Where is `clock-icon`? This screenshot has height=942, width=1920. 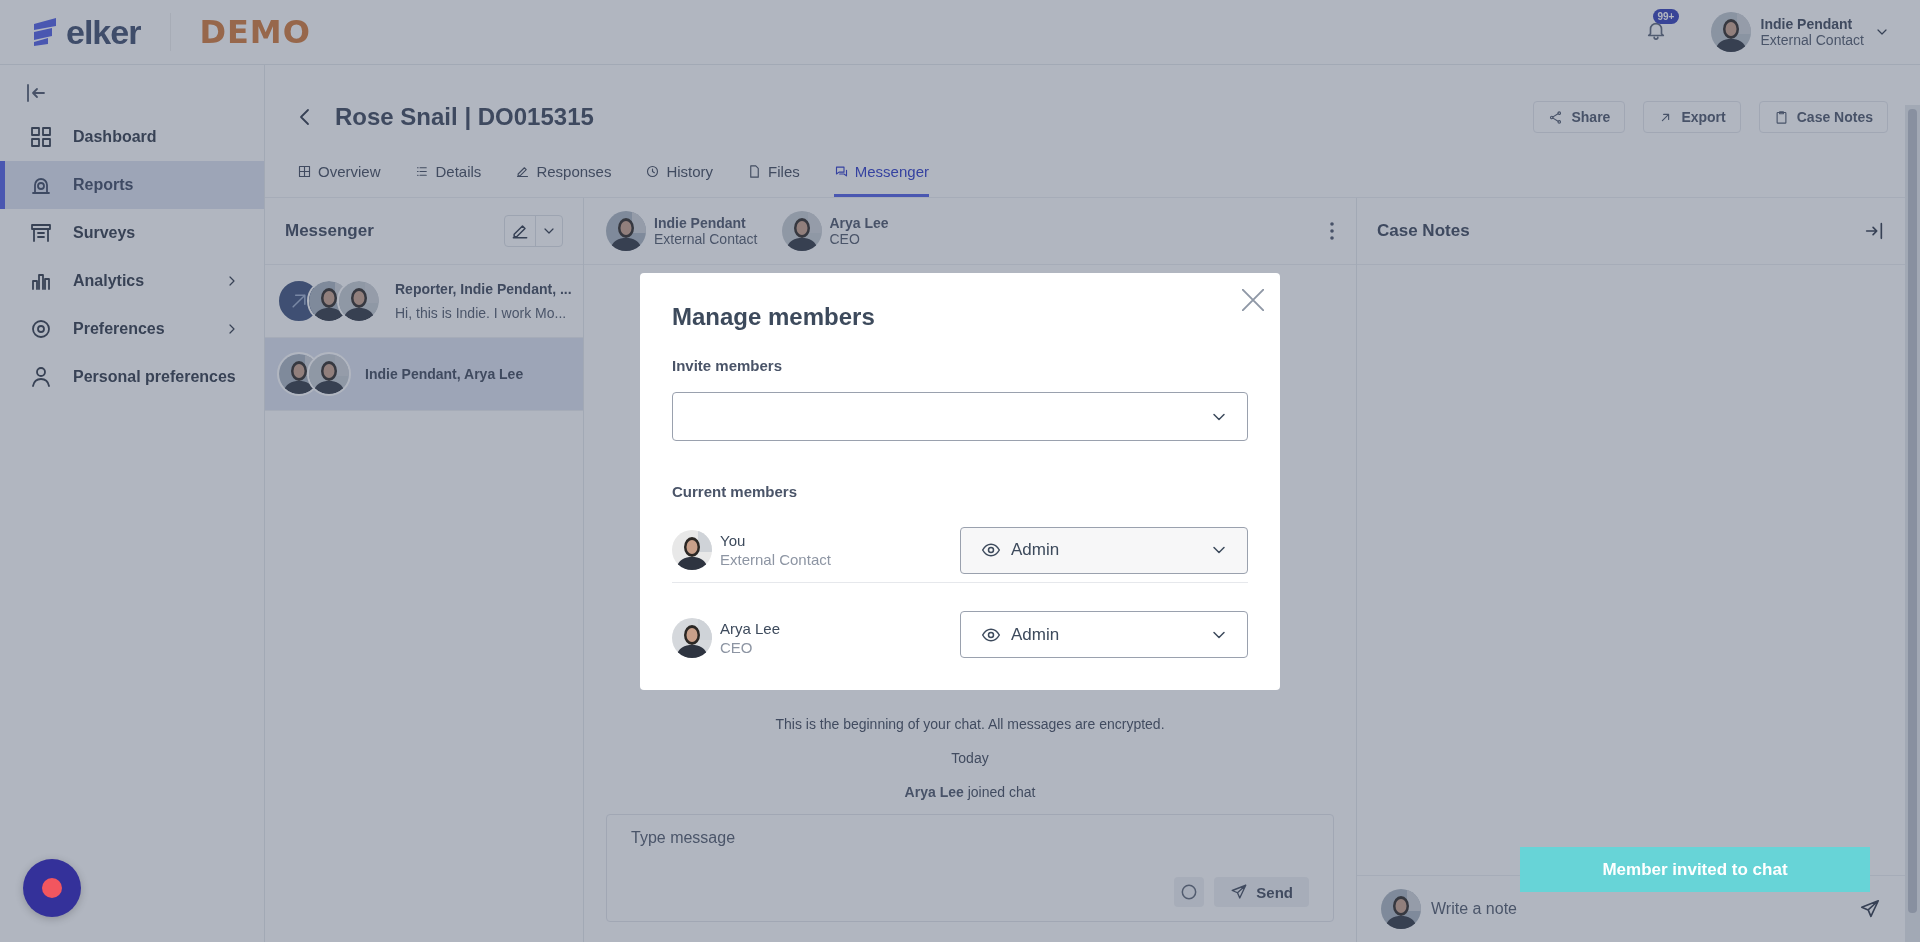 clock-icon is located at coordinates (653, 171).